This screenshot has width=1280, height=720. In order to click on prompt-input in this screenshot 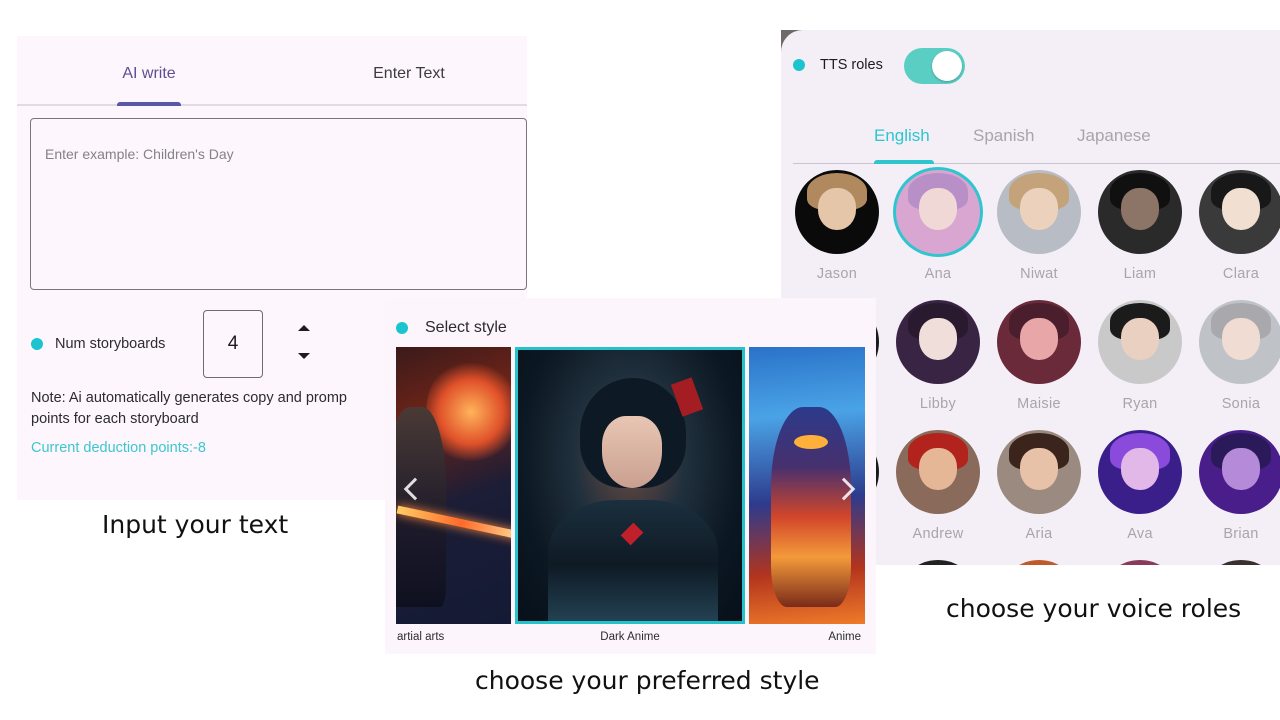, I will do `click(278, 204)`.